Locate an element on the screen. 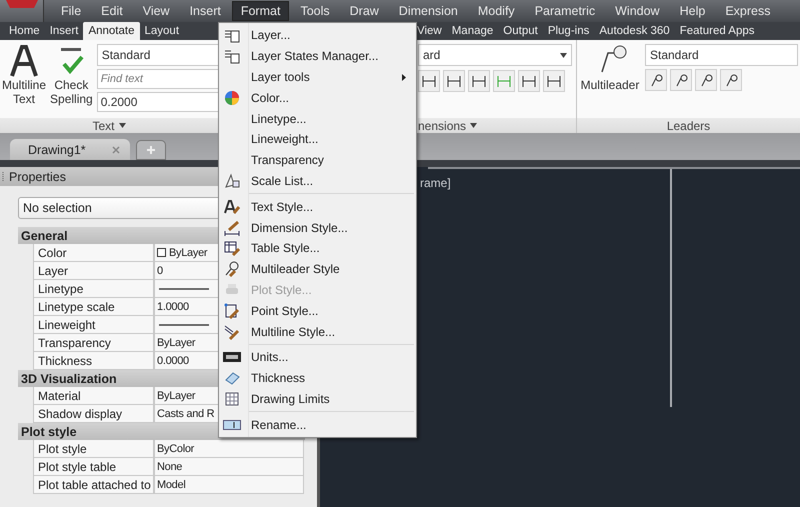 This screenshot has height=507, width=800. property-label: Material is located at coordinates (93, 396).